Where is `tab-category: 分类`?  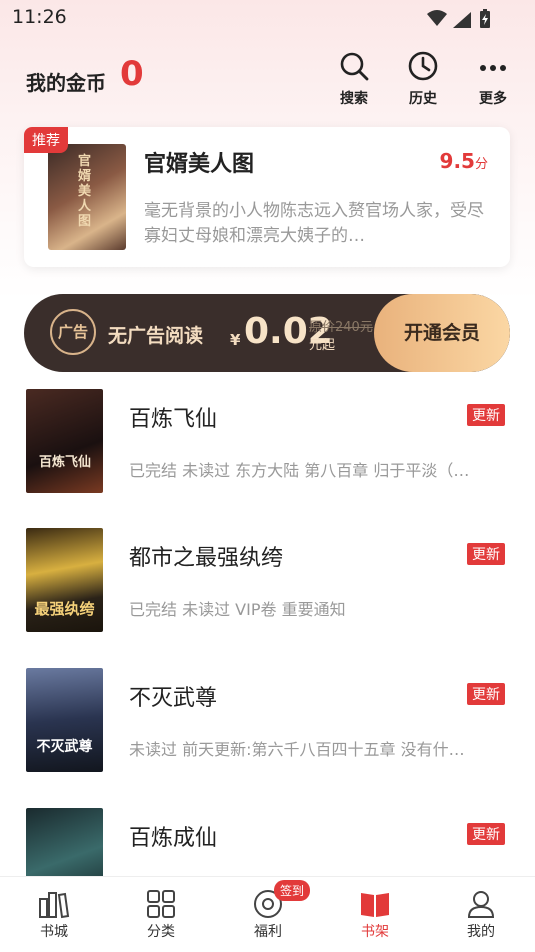 tab-category: 分类 is located at coordinates (161, 915).